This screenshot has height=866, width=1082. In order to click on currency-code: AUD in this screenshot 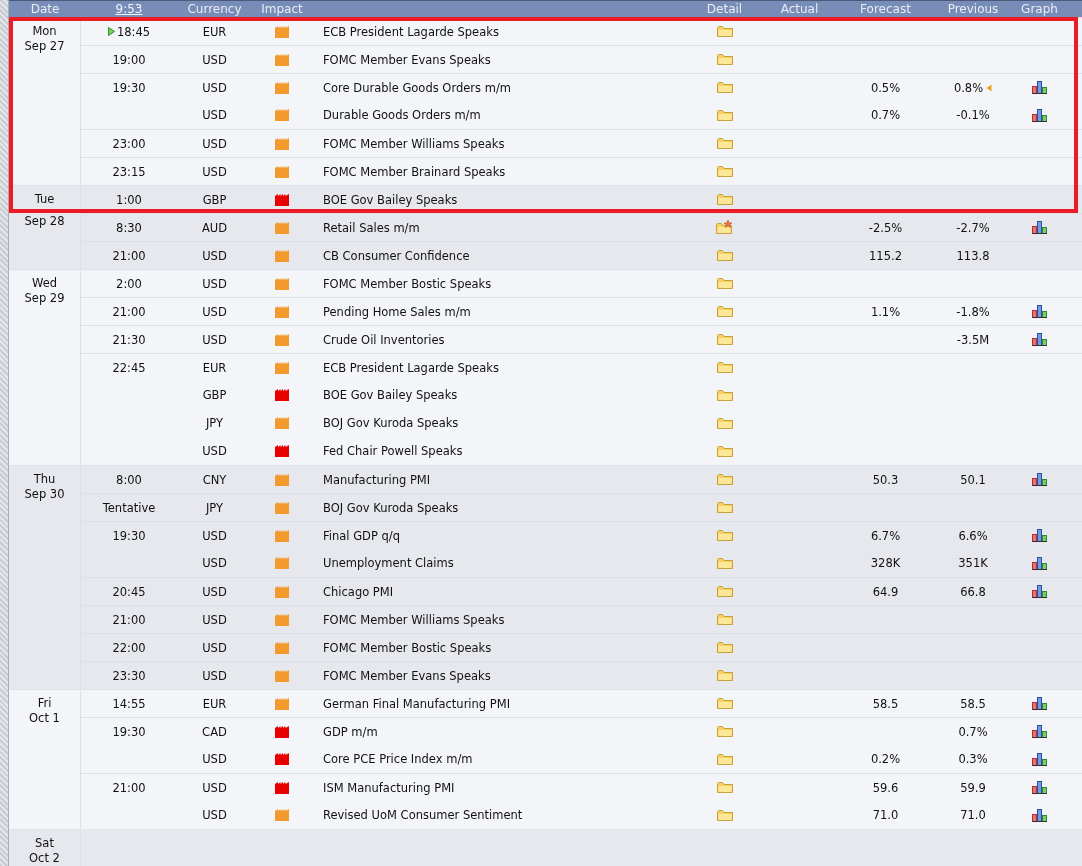, I will do `click(214, 227)`.